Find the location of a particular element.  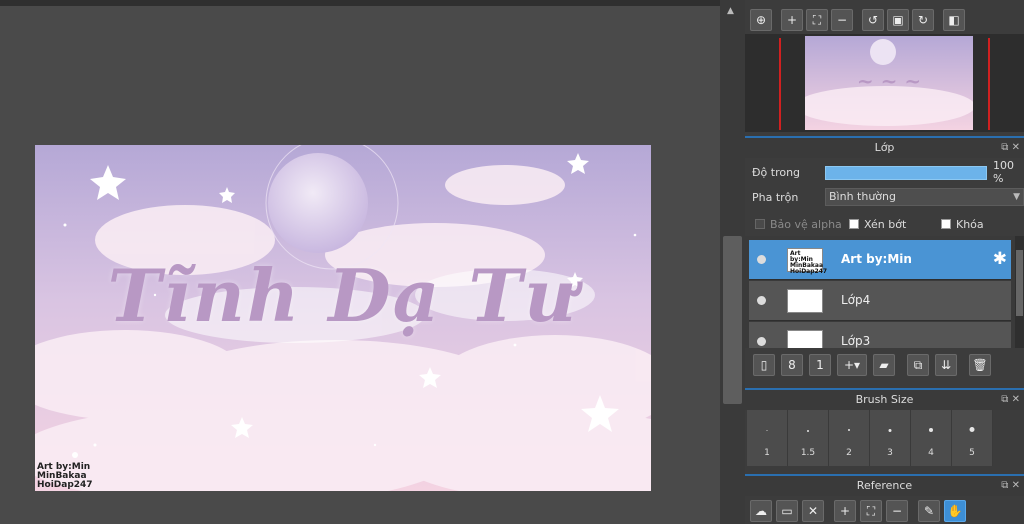

artwork-credit: Art by:Min MinBakaa HoiDap247 is located at coordinates (65, 476).